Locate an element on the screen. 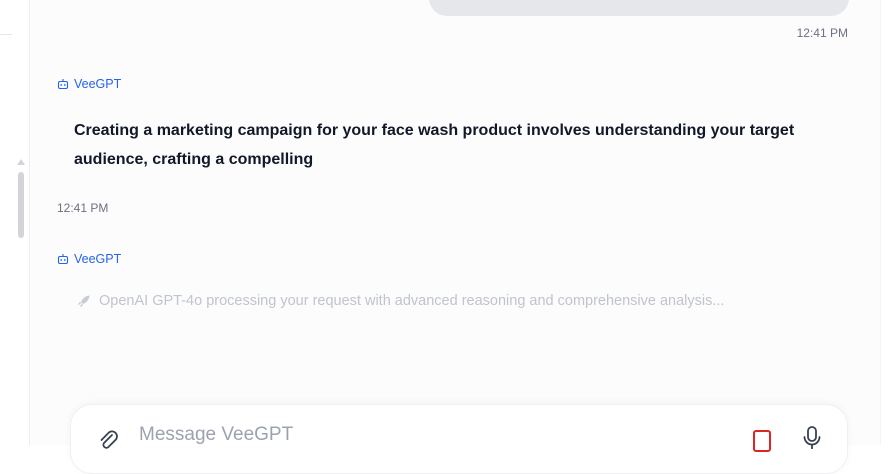  scroll-up-arrow is located at coordinates (21, 162).